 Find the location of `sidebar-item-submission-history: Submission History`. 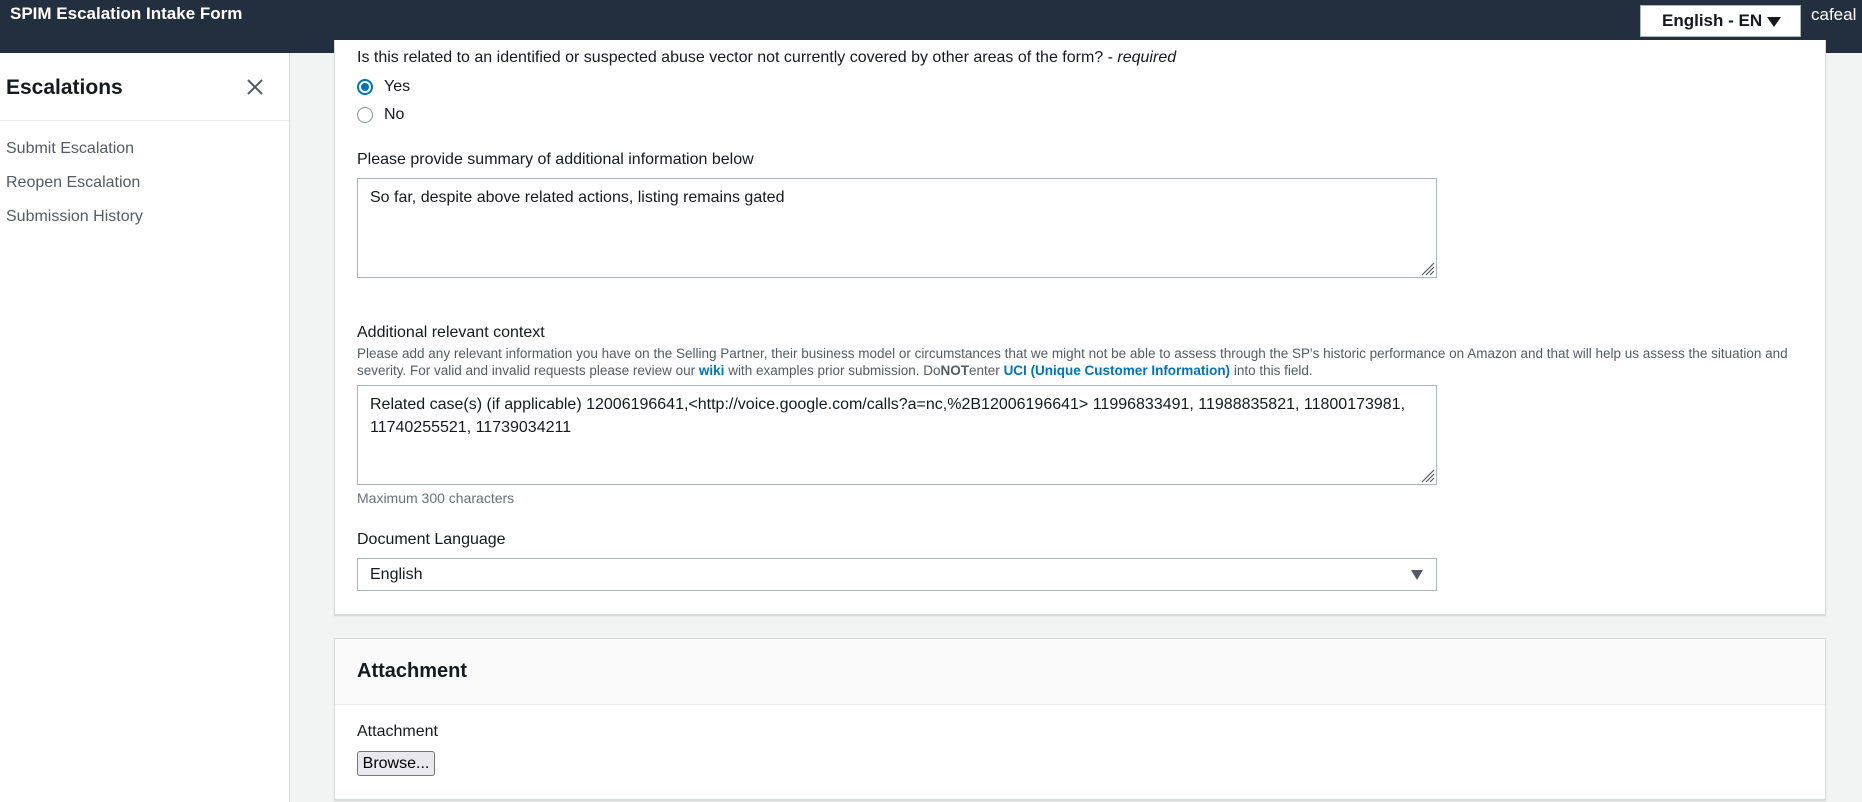

sidebar-item-submission-history: Submission History is located at coordinates (74, 217).